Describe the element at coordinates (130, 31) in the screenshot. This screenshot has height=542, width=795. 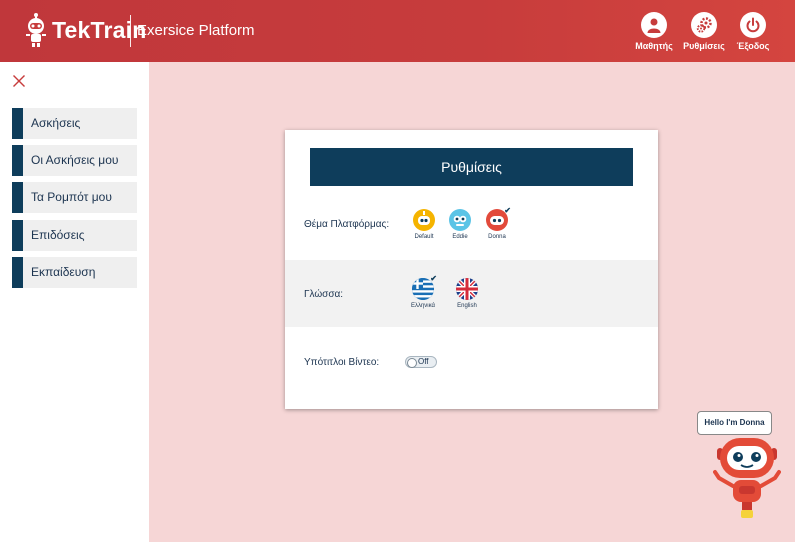
I see `brand-divider` at that location.